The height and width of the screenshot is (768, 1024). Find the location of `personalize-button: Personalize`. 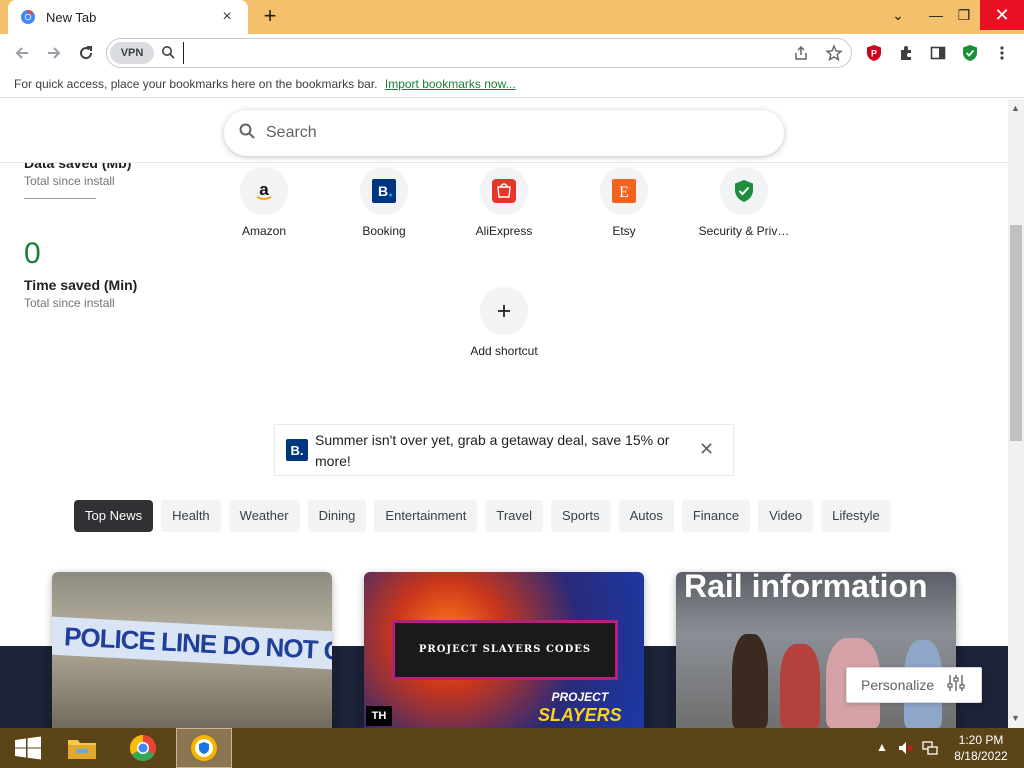

personalize-button: Personalize is located at coordinates (914, 685).